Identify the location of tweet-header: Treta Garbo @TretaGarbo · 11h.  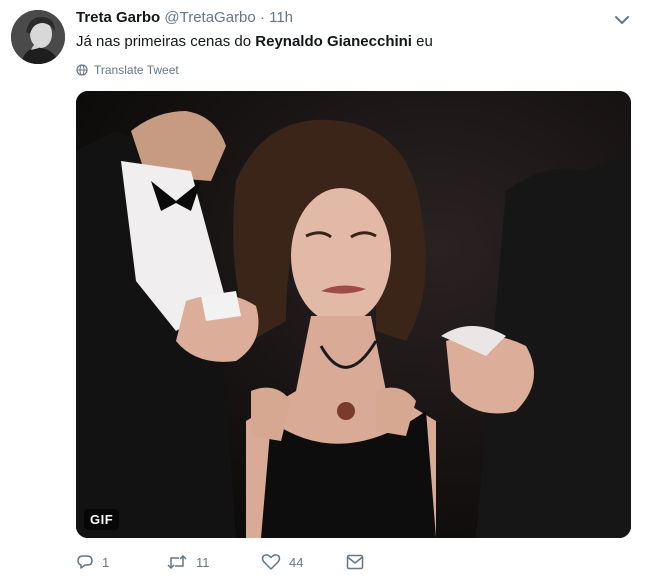
(184, 17).